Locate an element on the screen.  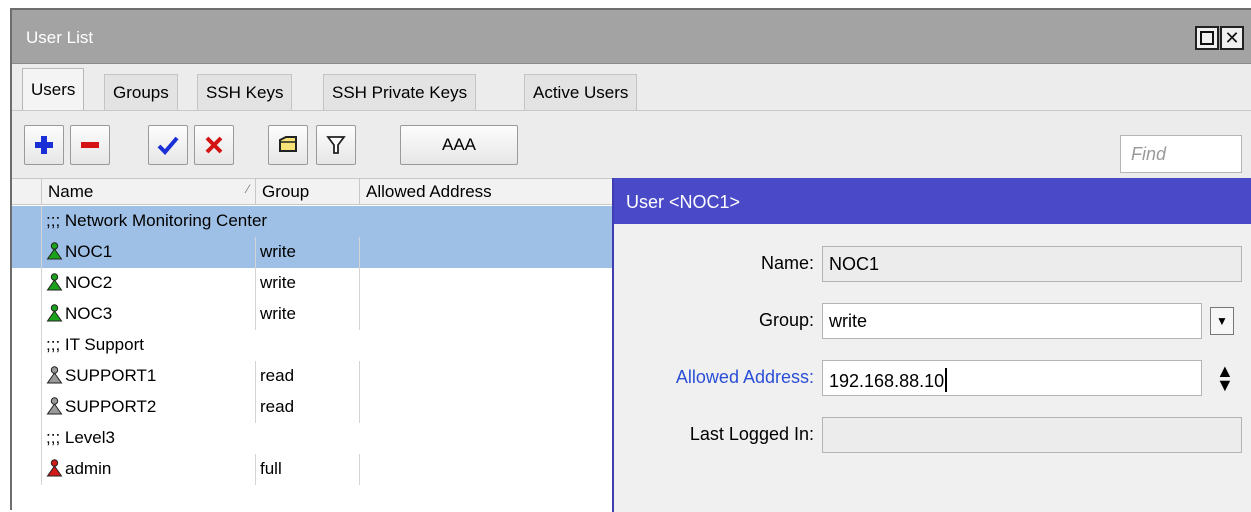
sort-icon: ⁄ is located at coordinates (247, 189).